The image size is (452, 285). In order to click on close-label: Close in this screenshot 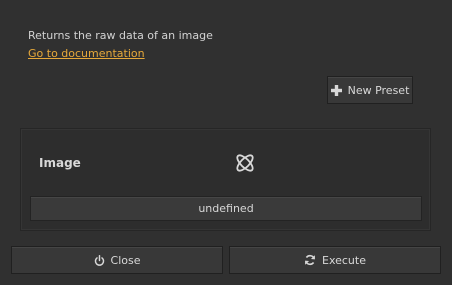, I will do `click(125, 260)`.